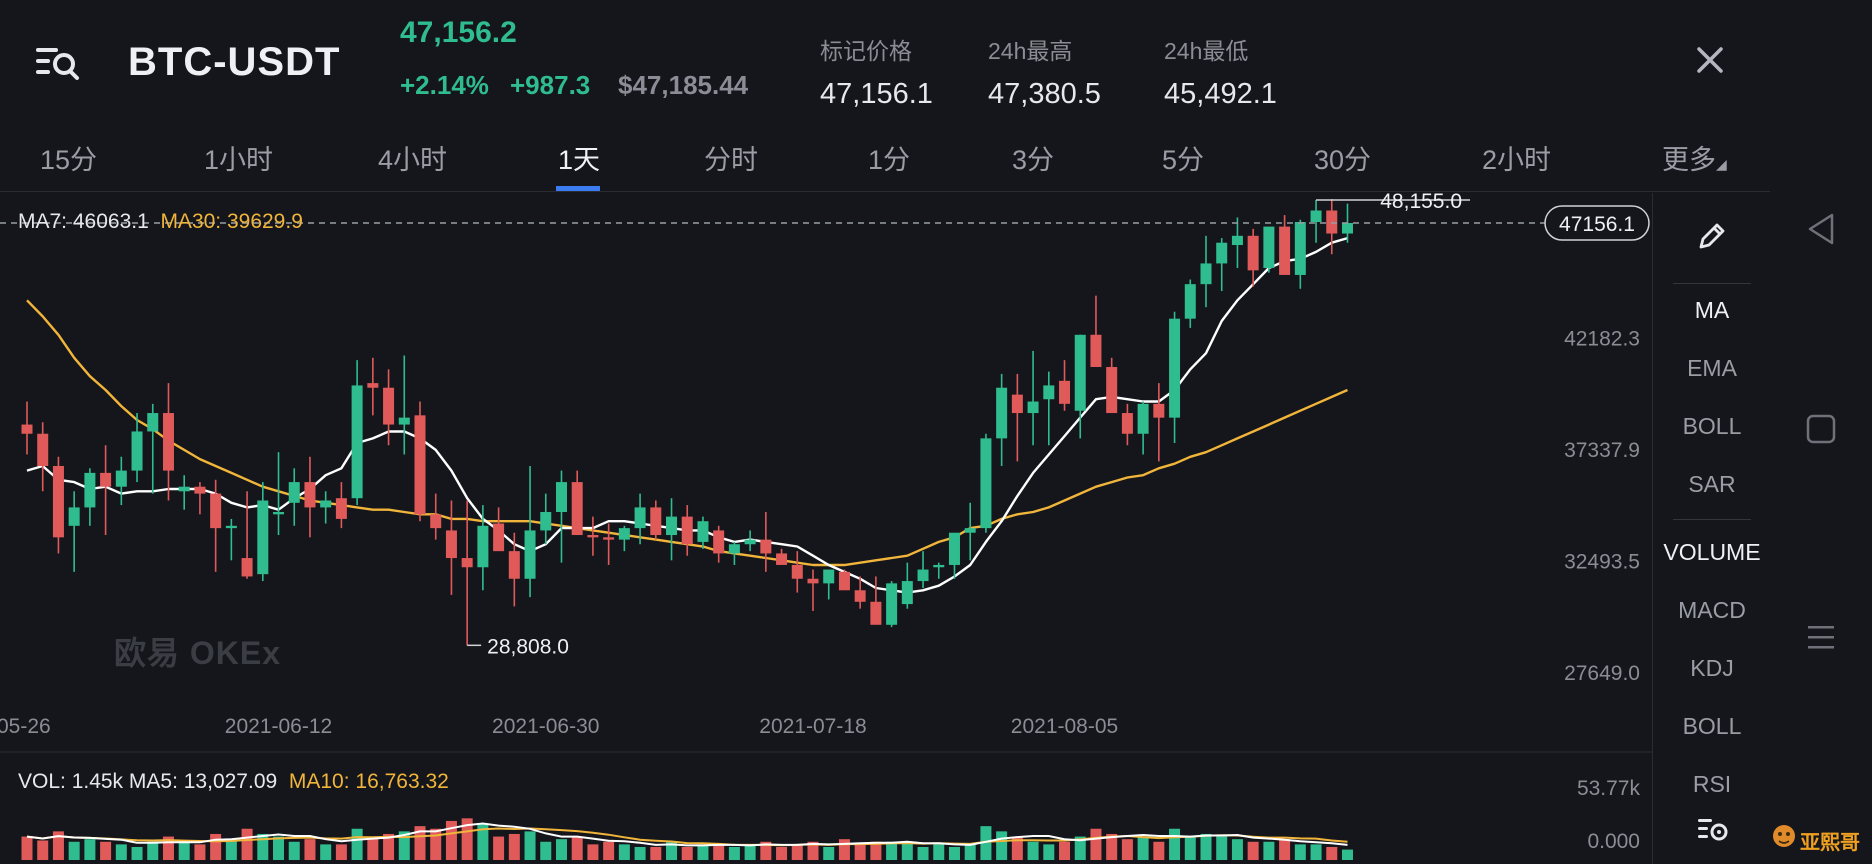  I want to click on recents-nav-icon, so click(1821, 639).